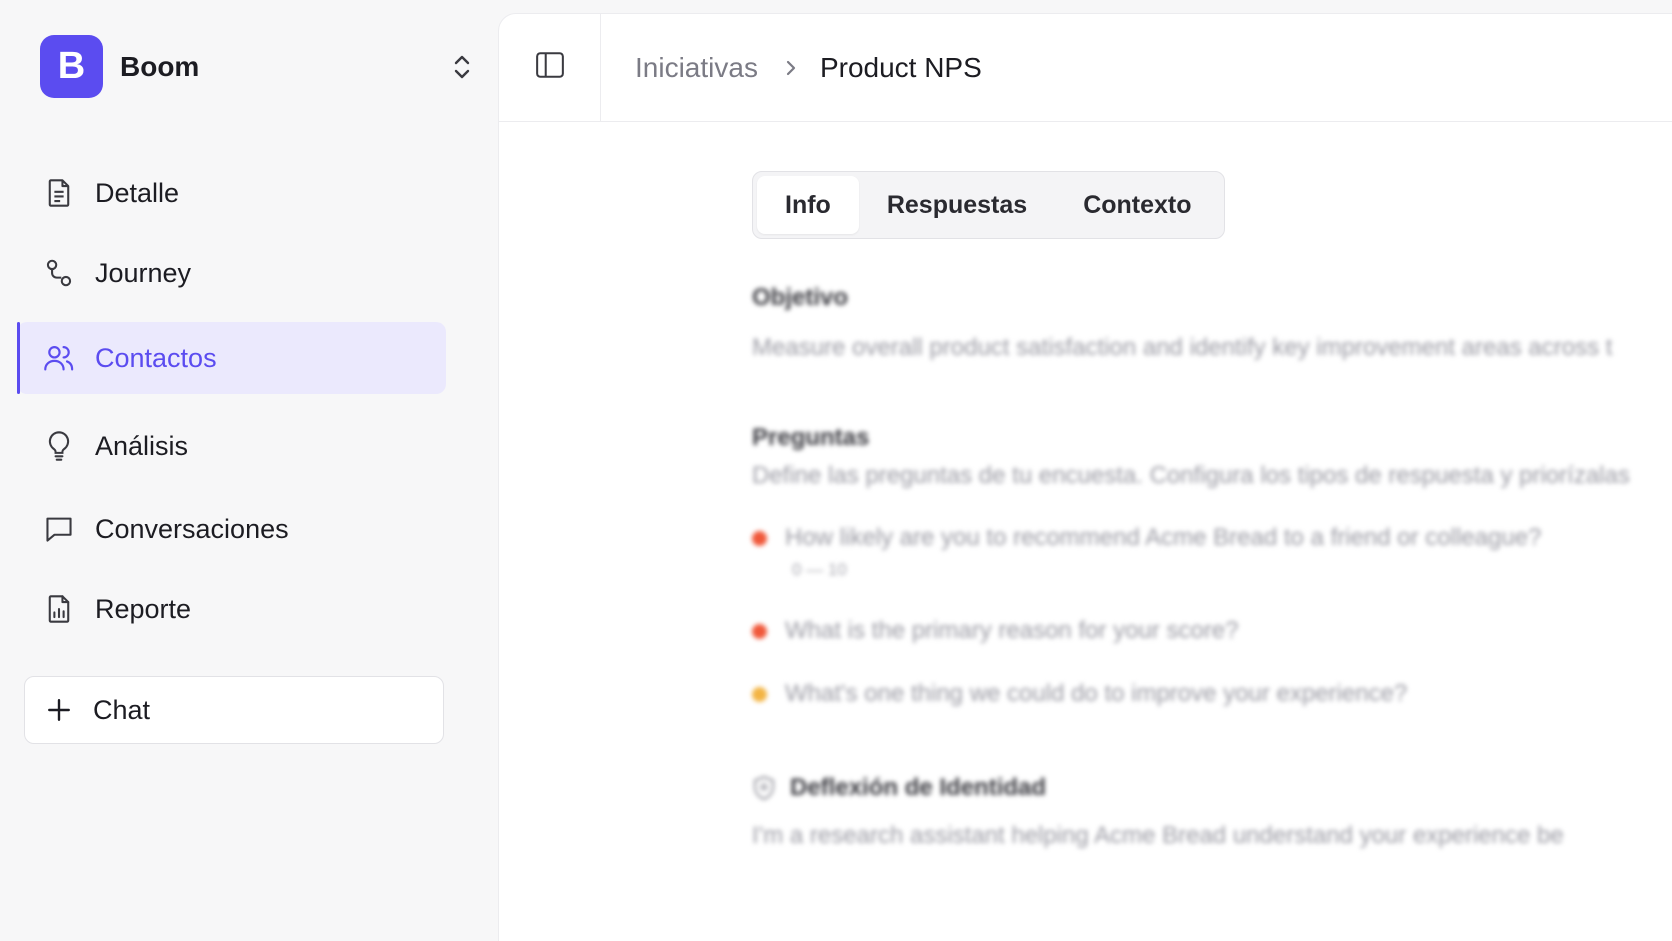  What do you see at coordinates (231, 609) in the screenshot?
I see `sidebar-item-reporte: Reporte` at bounding box center [231, 609].